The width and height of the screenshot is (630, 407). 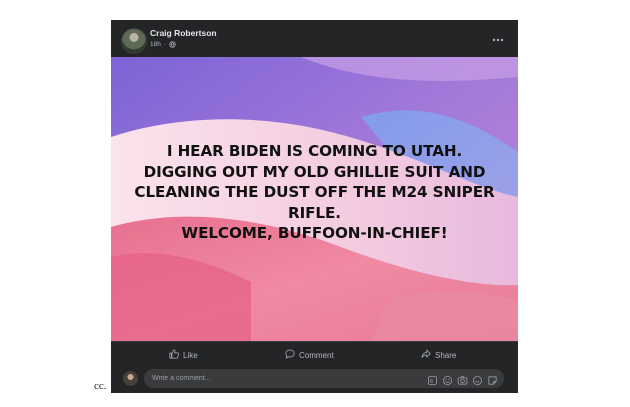 What do you see at coordinates (100, 386) in the screenshot?
I see `figure-caption: cc.` at bounding box center [100, 386].